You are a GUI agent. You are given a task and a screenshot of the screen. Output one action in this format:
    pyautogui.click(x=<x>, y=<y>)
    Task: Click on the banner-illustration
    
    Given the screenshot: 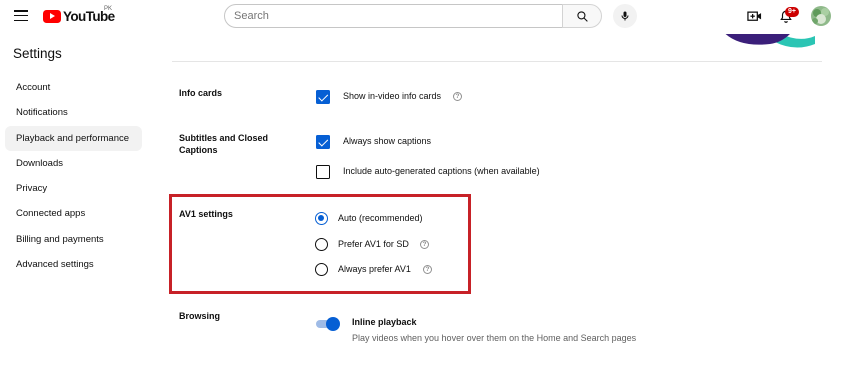 What is the action you would take?
    pyautogui.click(x=765, y=42)
    